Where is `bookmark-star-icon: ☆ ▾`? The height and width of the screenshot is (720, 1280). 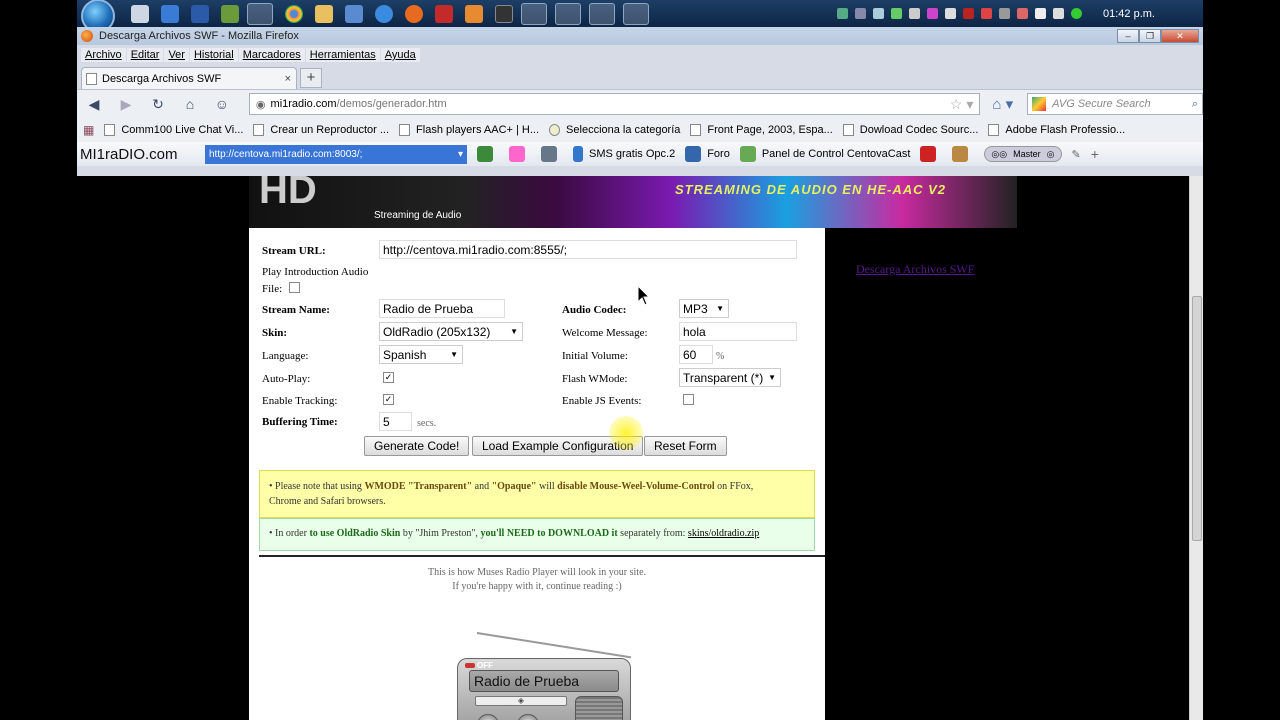 bookmark-star-icon: ☆ ▾ is located at coordinates (961, 104).